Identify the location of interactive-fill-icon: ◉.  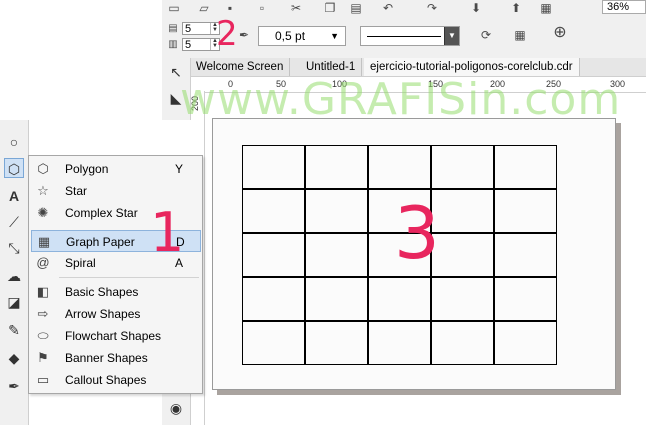
(176, 408).